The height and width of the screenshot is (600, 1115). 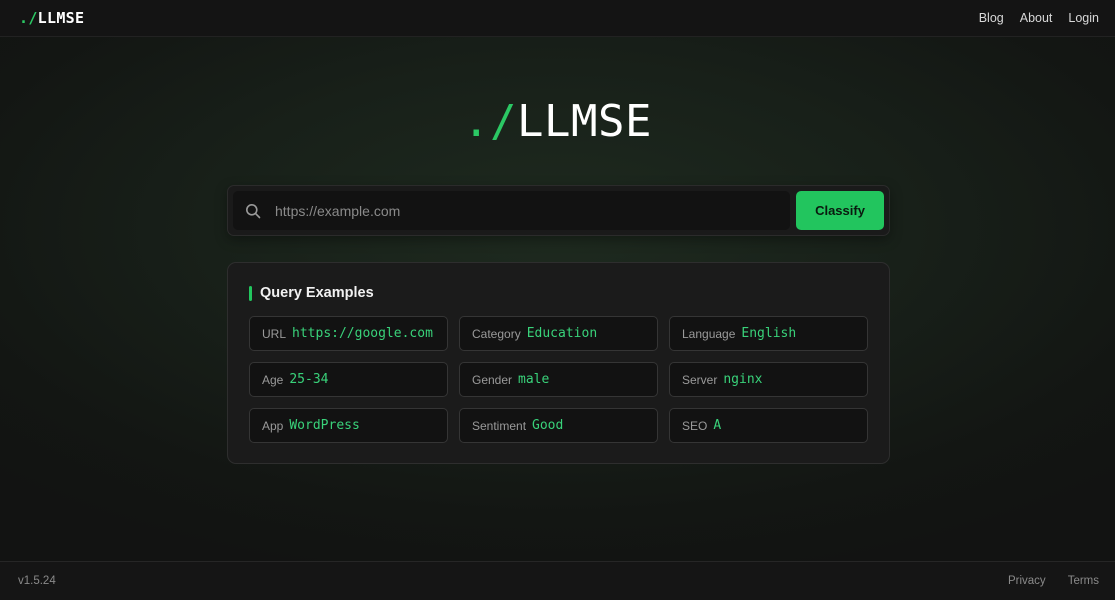 I want to click on chip-value: A, so click(x=717, y=425).